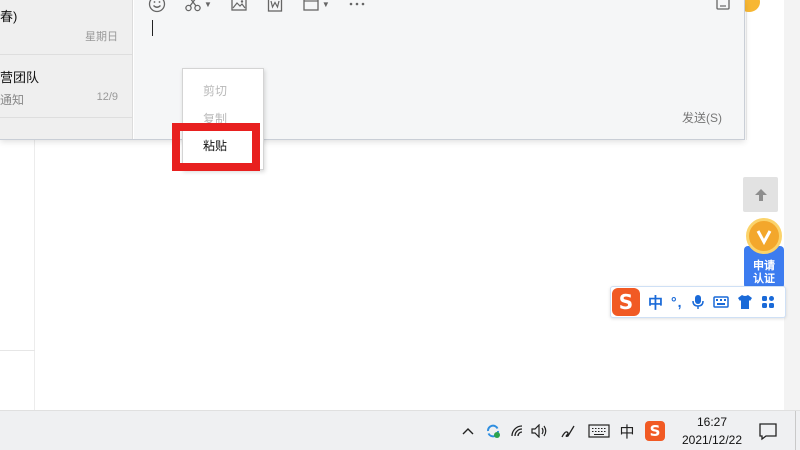 This screenshot has height=450, width=800. I want to click on microphone-icon, so click(697, 302).